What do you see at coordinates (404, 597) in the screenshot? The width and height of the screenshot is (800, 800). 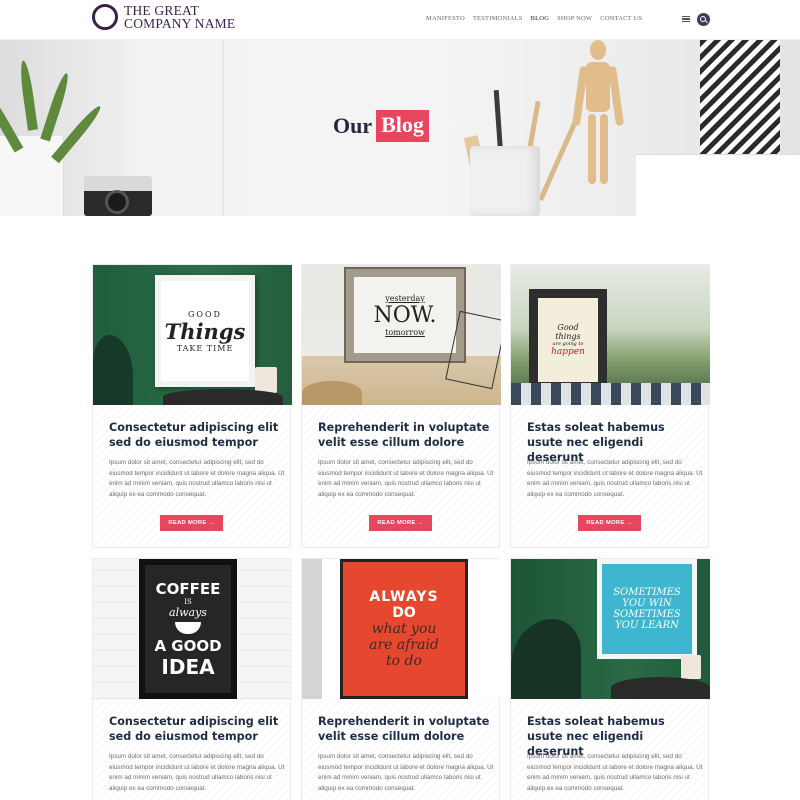 I see `poster-text: ALWAYS` at bounding box center [404, 597].